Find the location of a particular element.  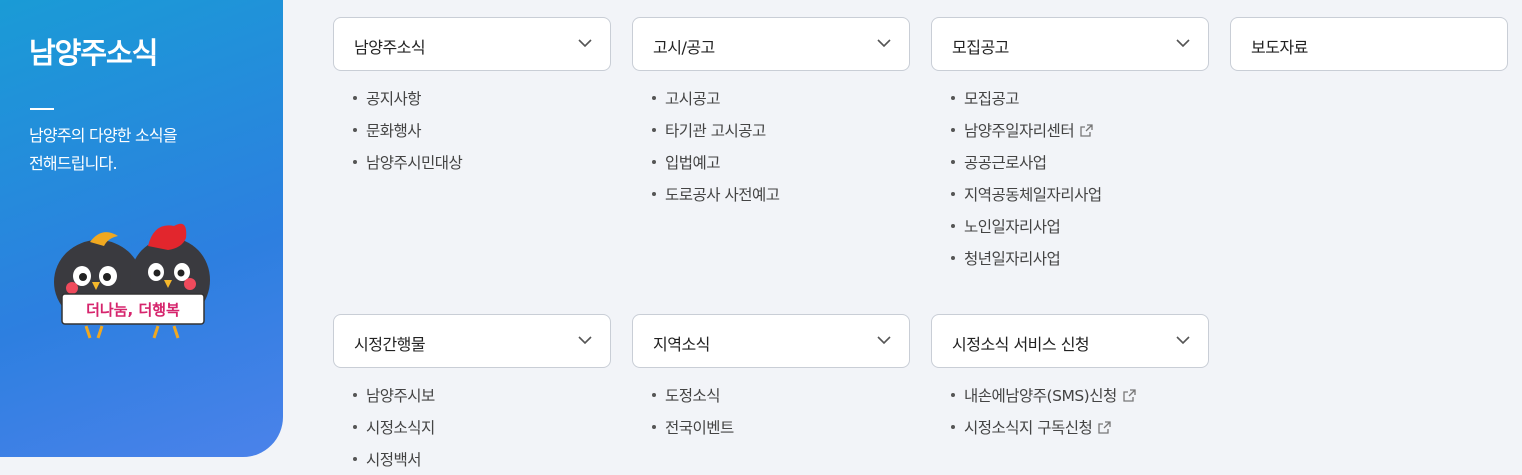

category-dropdown-subscribe: 시정소식 서비스 신청 is located at coordinates (1070, 341).